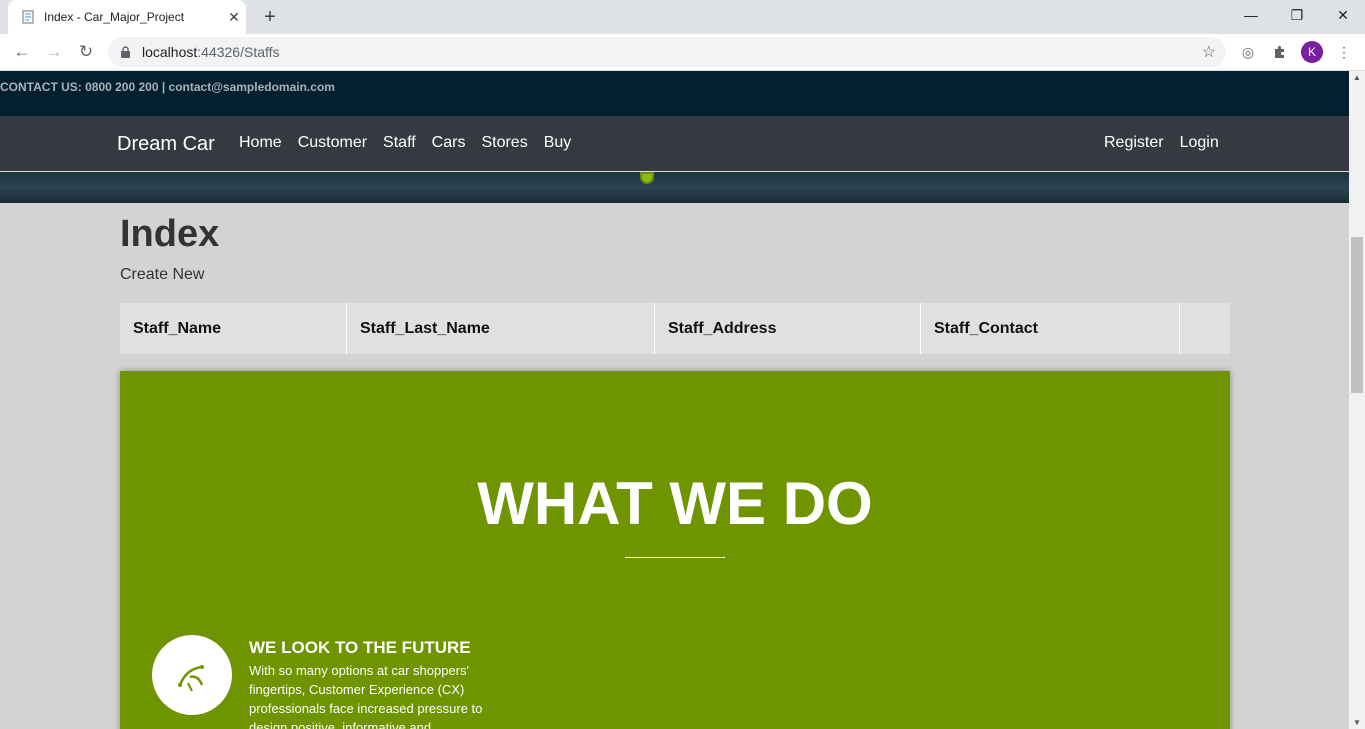  Describe the element at coordinates (675, 503) in the screenshot. I see `section-heading: WHAT WE DO` at that location.